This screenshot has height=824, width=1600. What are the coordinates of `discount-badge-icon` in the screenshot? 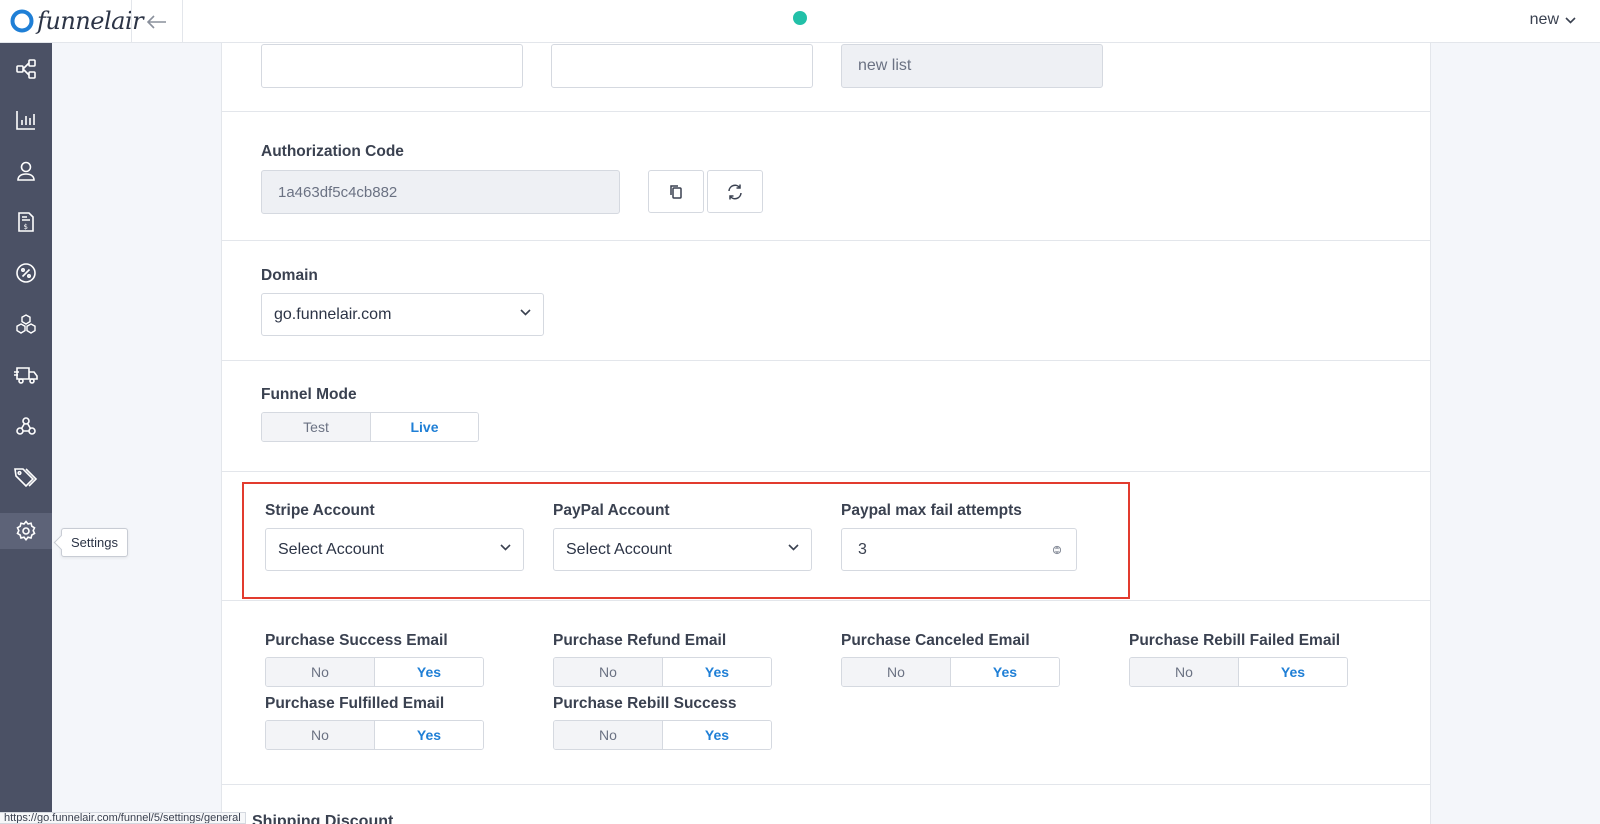 It's located at (26, 273).